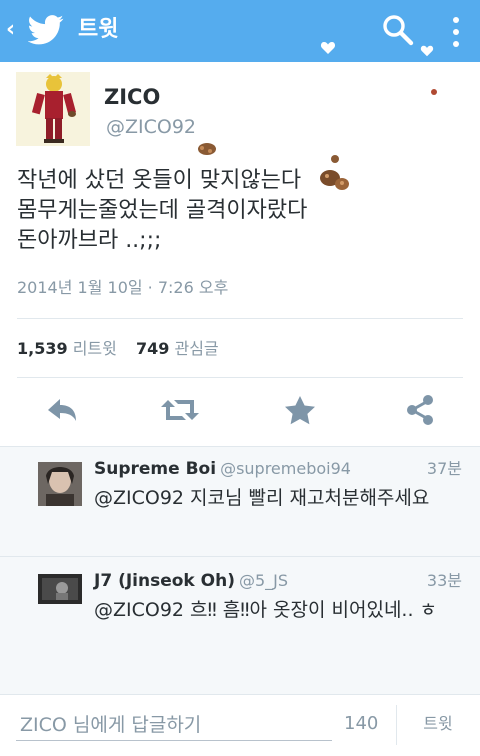 Image resolution: width=480 pixels, height=756 pixels. What do you see at coordinates (10, 30) in the screenshot?
I see `chevron-left-icon: ‹` at bounding box center [10, 30].